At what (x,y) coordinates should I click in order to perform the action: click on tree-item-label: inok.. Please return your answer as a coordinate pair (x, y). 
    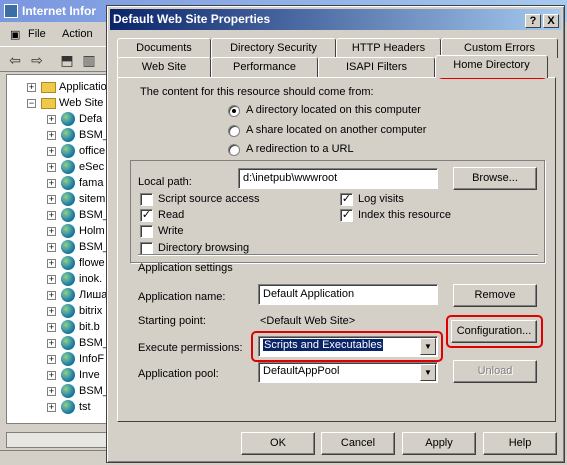
    Looking at the image, I should click on (91, 279).